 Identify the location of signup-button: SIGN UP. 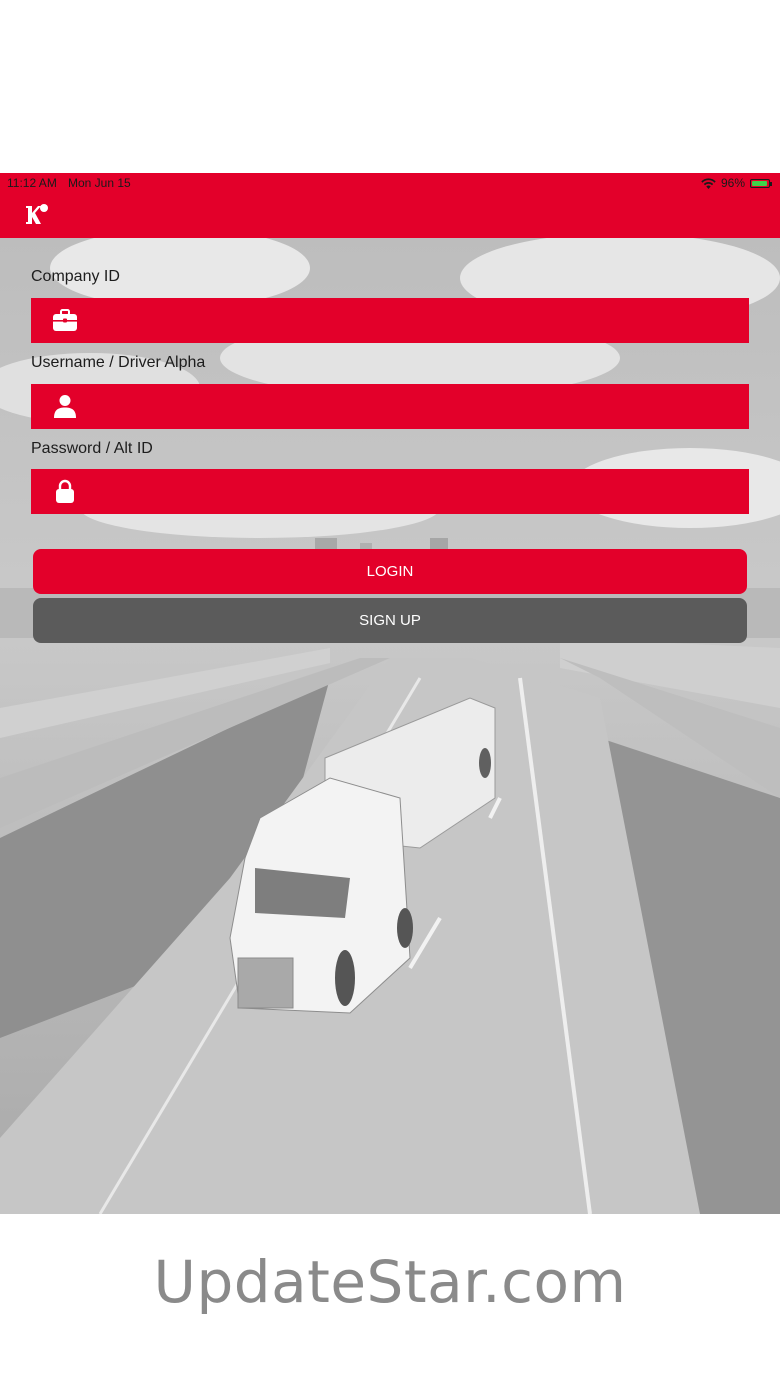
(390, 620).